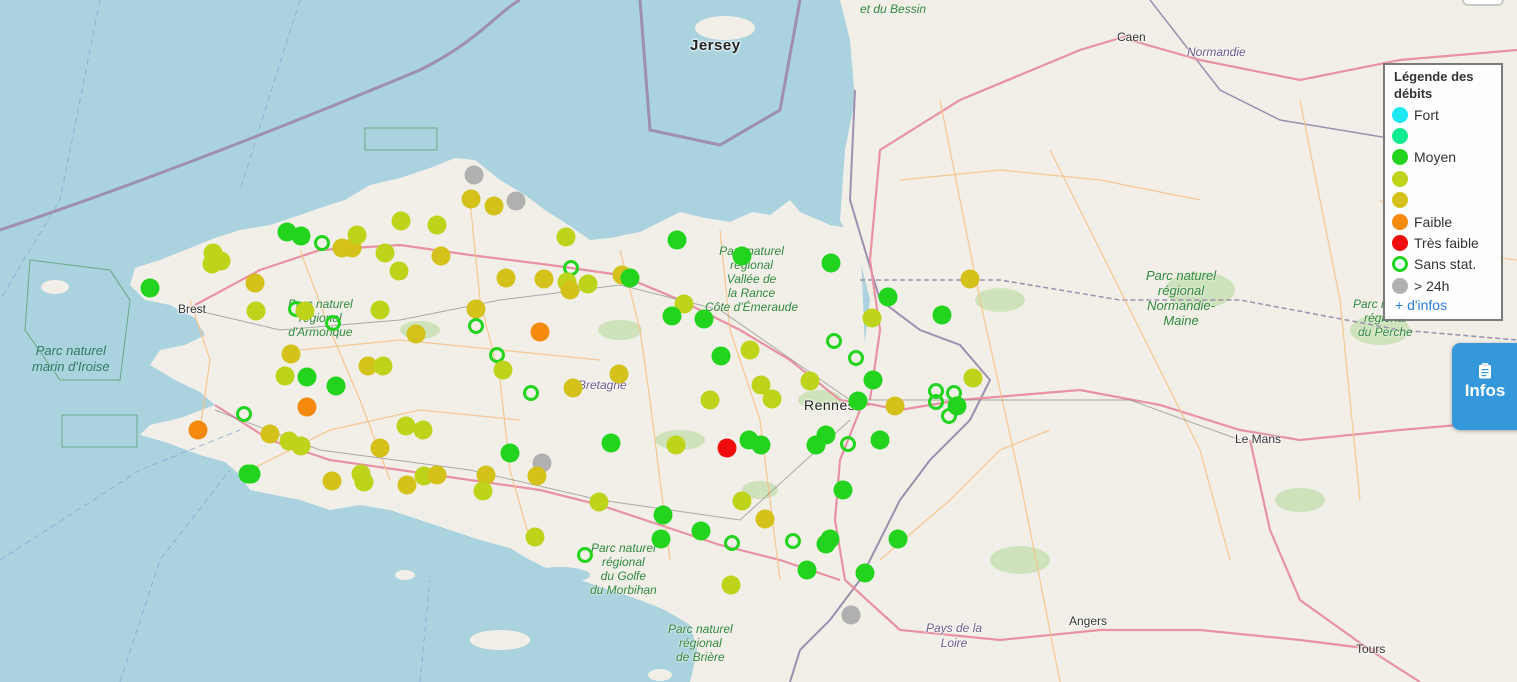 Image resolution: width=1517 pixels, height=682 pixels. What do you see at coordinates (1446, 305) in the screenshot?
I see `legend-more-info-link: + d'infos` at bounding box center [1446, 305].